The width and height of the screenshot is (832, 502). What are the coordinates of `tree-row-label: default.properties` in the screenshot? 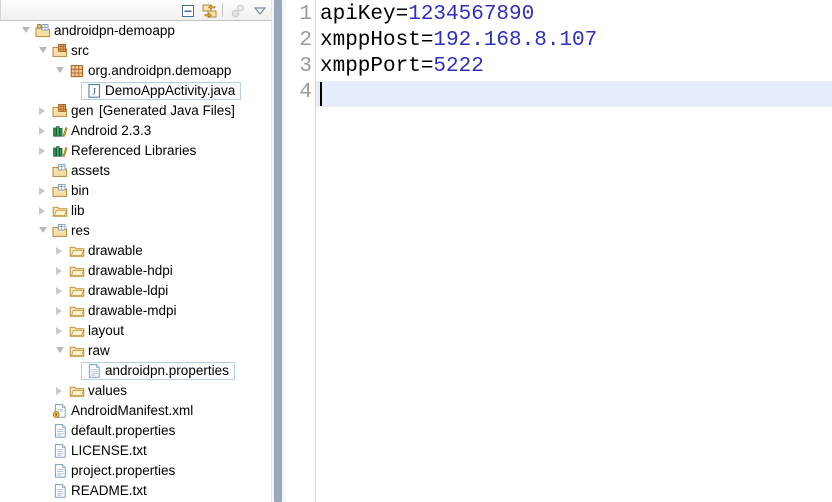 It's located at (123, 430).